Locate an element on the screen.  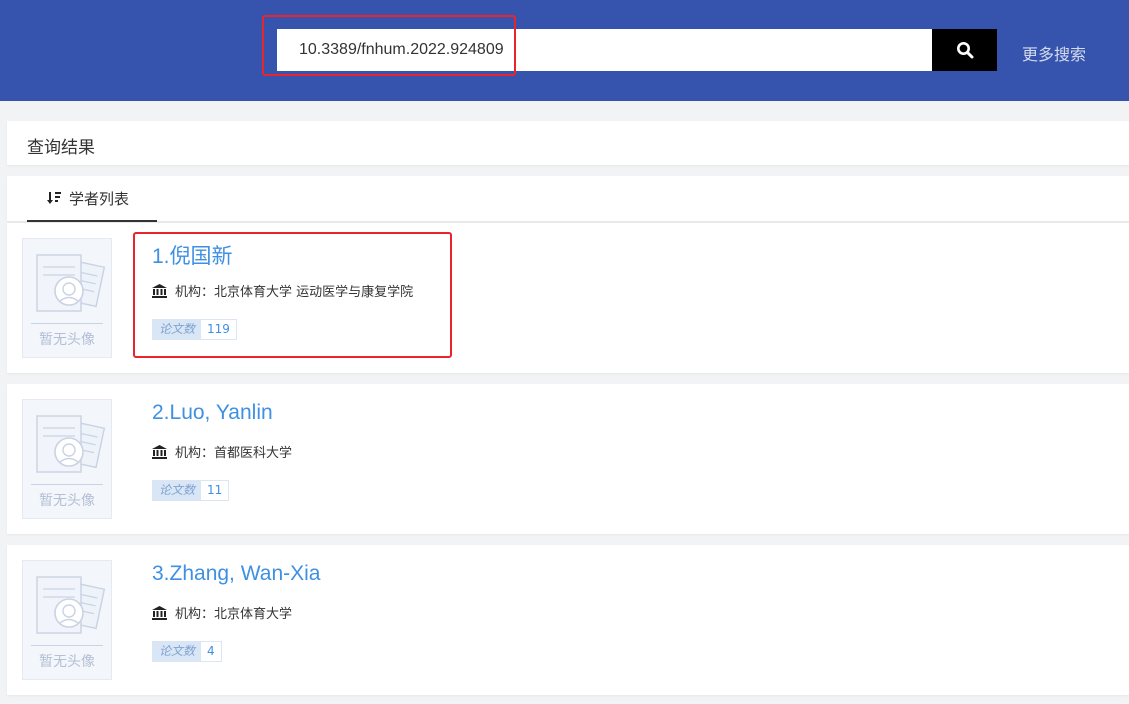
scholar-name: 2.Luo, Yanlin is located at coordinates (212, 413).